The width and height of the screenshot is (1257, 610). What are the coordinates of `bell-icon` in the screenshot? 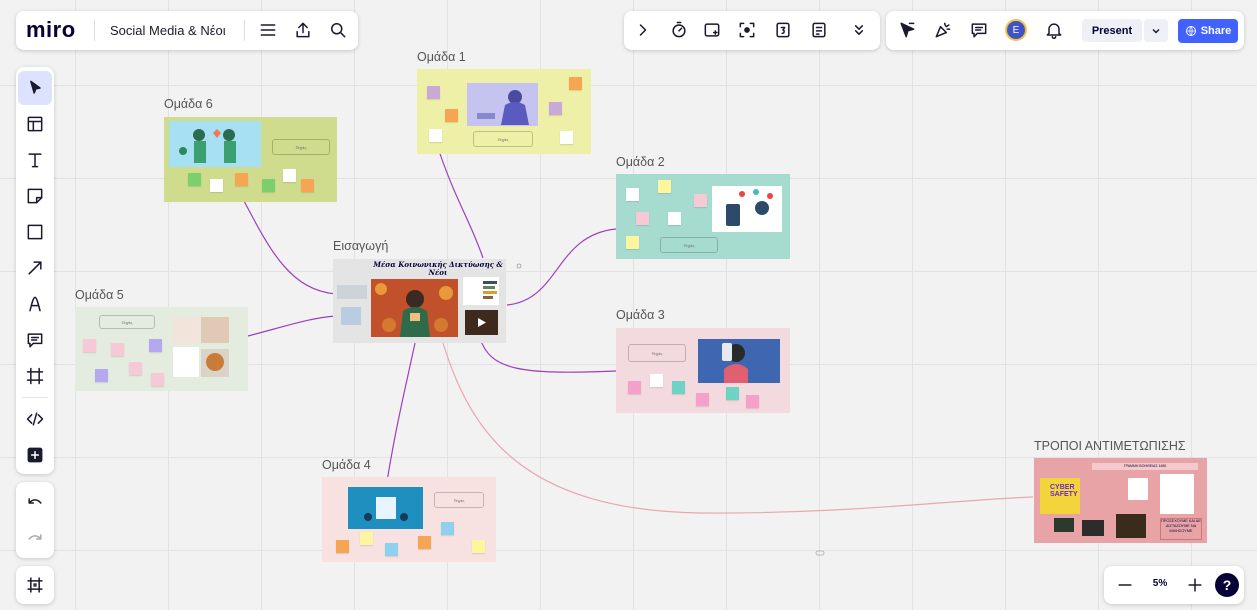 It's located at (1054, 30).